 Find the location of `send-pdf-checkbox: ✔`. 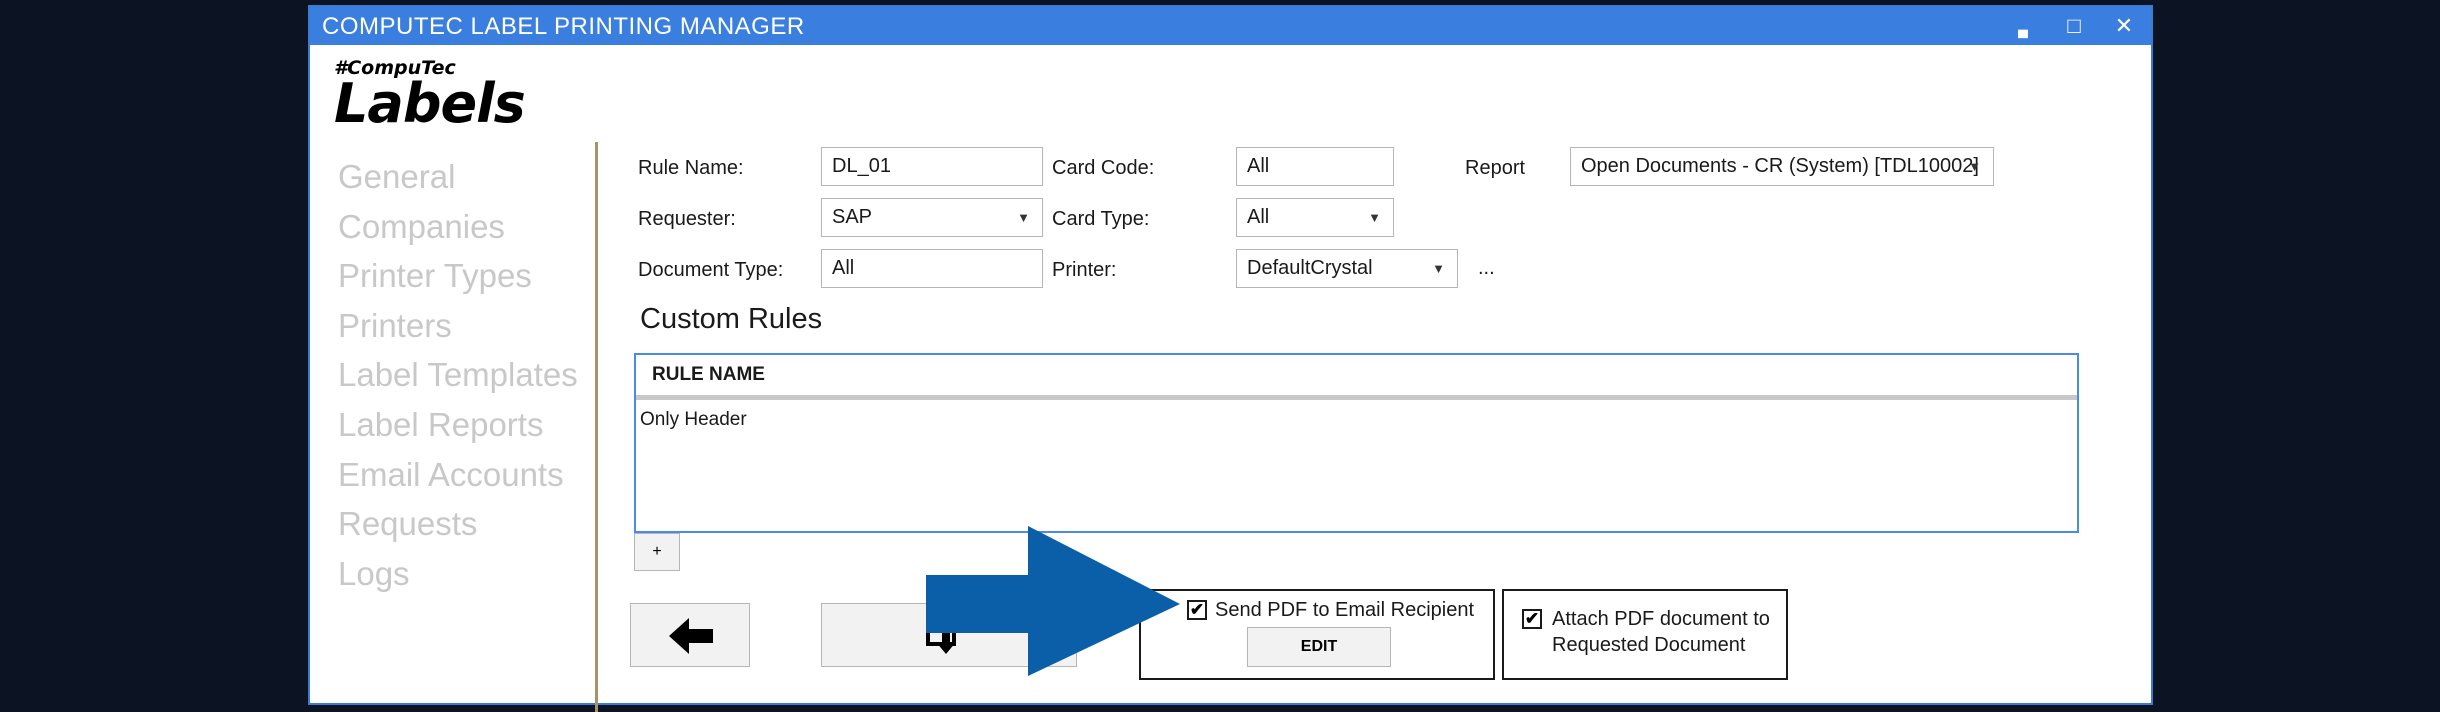

send-pdf-checkbox: ✔ is located at coordinates (1197, 610).